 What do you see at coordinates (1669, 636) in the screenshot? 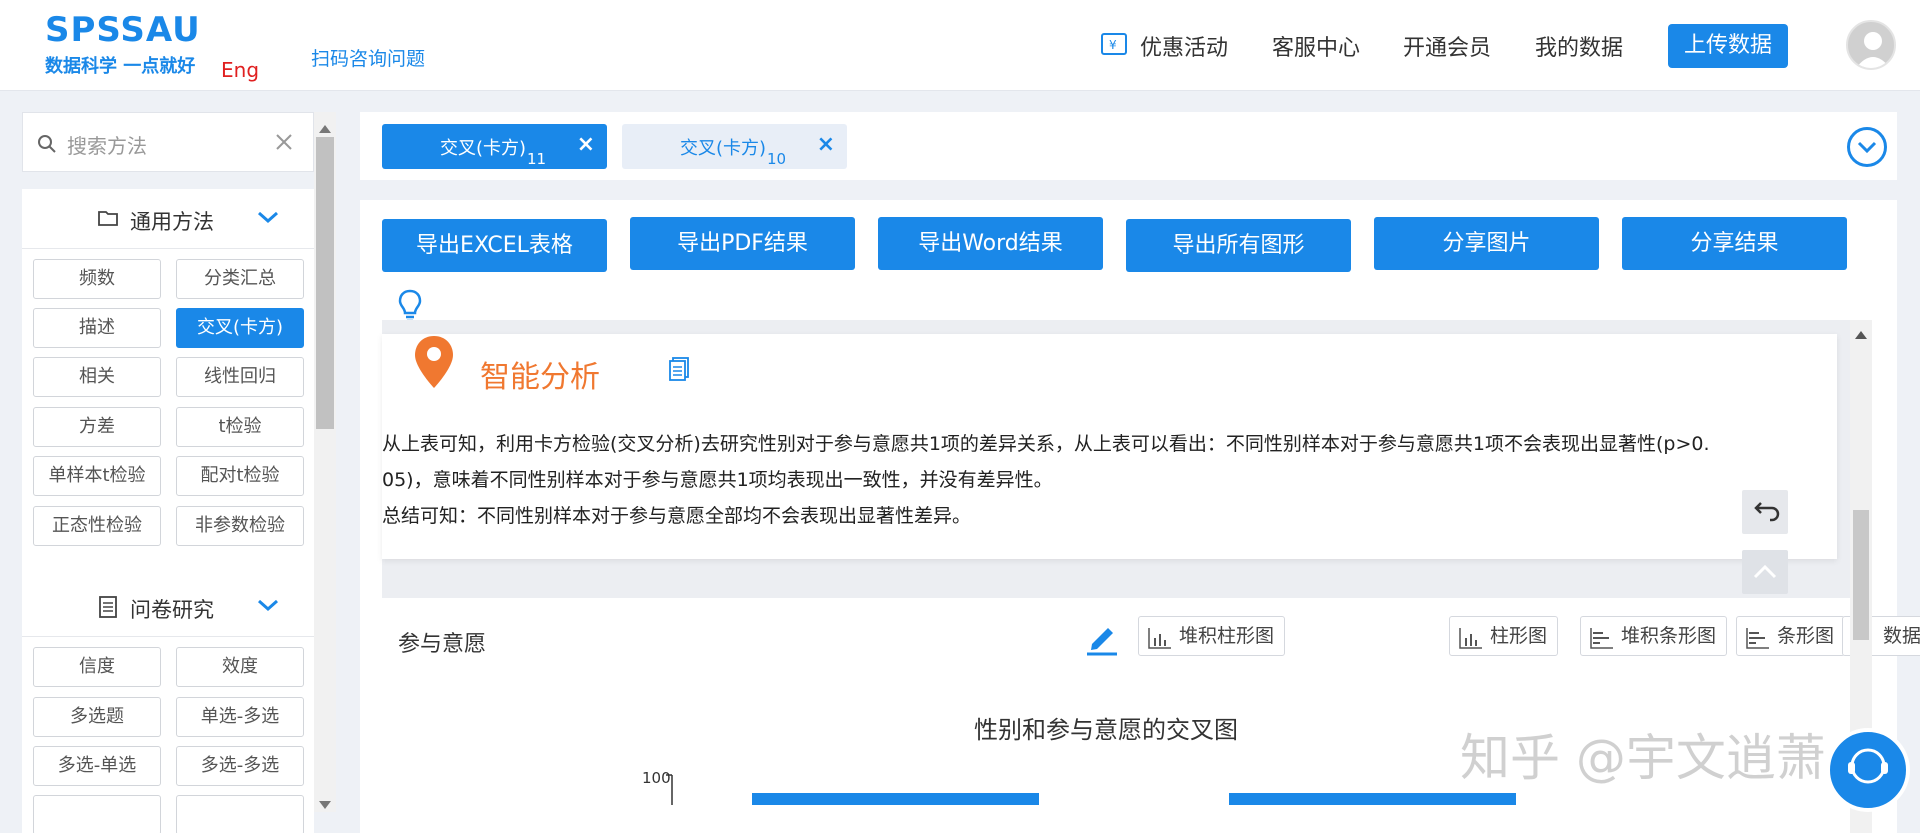
I see `button-label: 堆积条形图` at bounding box center [1669, 636].